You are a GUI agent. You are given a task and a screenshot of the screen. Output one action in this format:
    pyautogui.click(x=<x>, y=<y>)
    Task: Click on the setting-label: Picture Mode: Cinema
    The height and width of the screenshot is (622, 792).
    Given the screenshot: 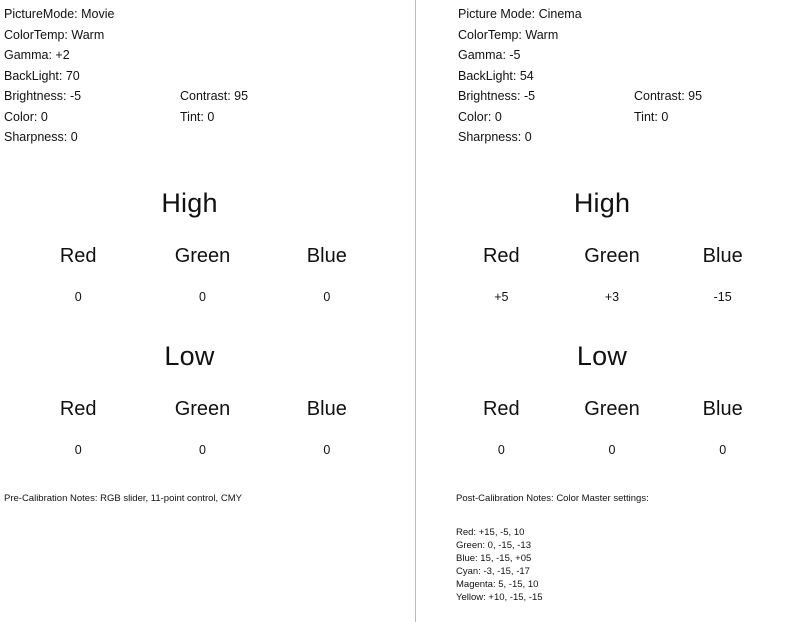 What is the action you would take?
    pyautogui.click(x=520, y=14)
    